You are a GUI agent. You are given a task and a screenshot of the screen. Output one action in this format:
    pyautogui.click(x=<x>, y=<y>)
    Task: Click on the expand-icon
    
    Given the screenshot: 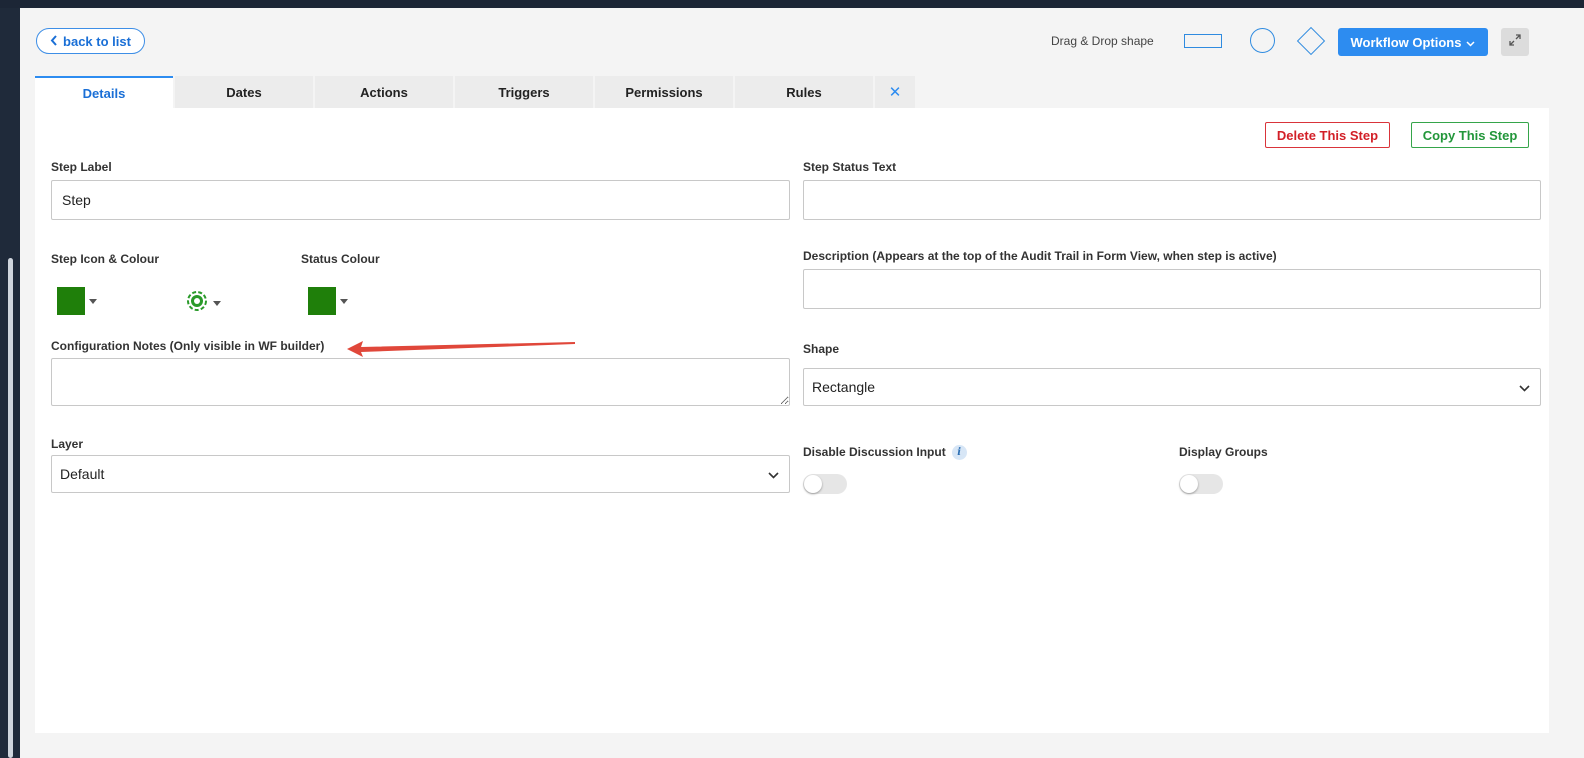 What is the action you would take?
    pyautogui.click(x=1515, y=42)
    